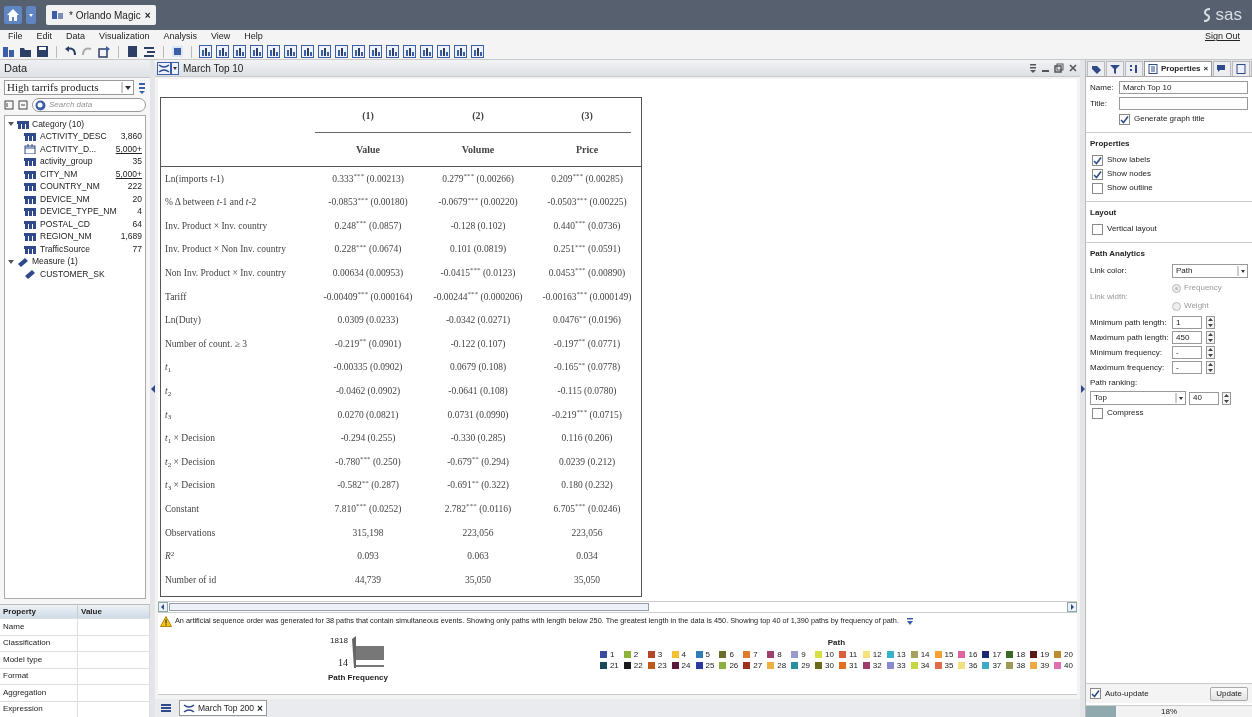 The height and width of the screenshot is (717, 1252). Describe the element at coordinates (94, 105) in the screenshot. I see `search-input: Search data` at that location.